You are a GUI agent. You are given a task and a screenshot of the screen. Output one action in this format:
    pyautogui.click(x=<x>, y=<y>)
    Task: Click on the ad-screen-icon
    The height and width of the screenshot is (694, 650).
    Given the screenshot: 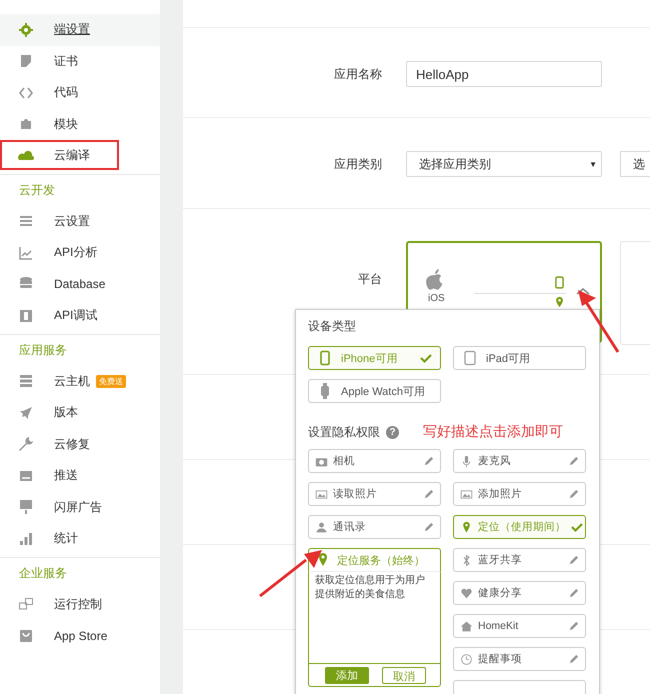 What is the action you would take?
    pyautogui.click(x=26, y=507)
    